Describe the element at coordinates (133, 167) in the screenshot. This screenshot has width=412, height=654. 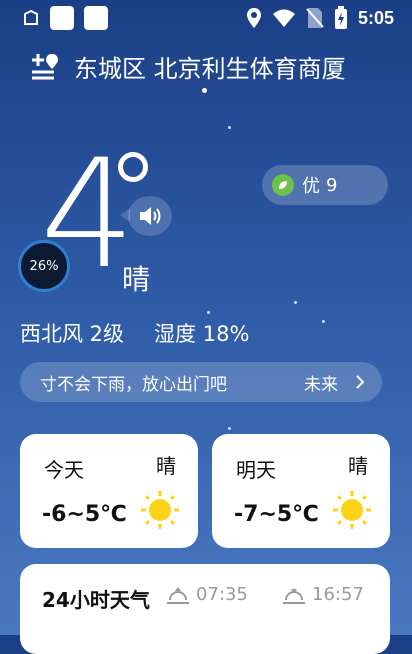
I see `degree-symbol` at that location.